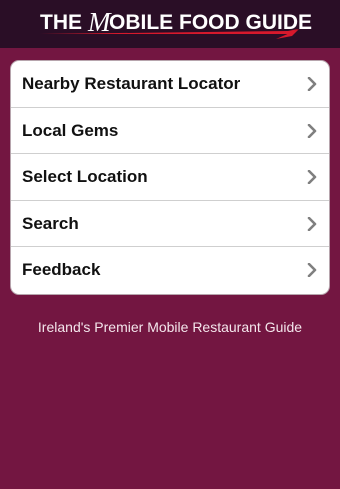 The image size is (340, 489). Describe the element at coordinates (61, 270) in the screenshot. I see `menu-item-label: Feedback` at that location.